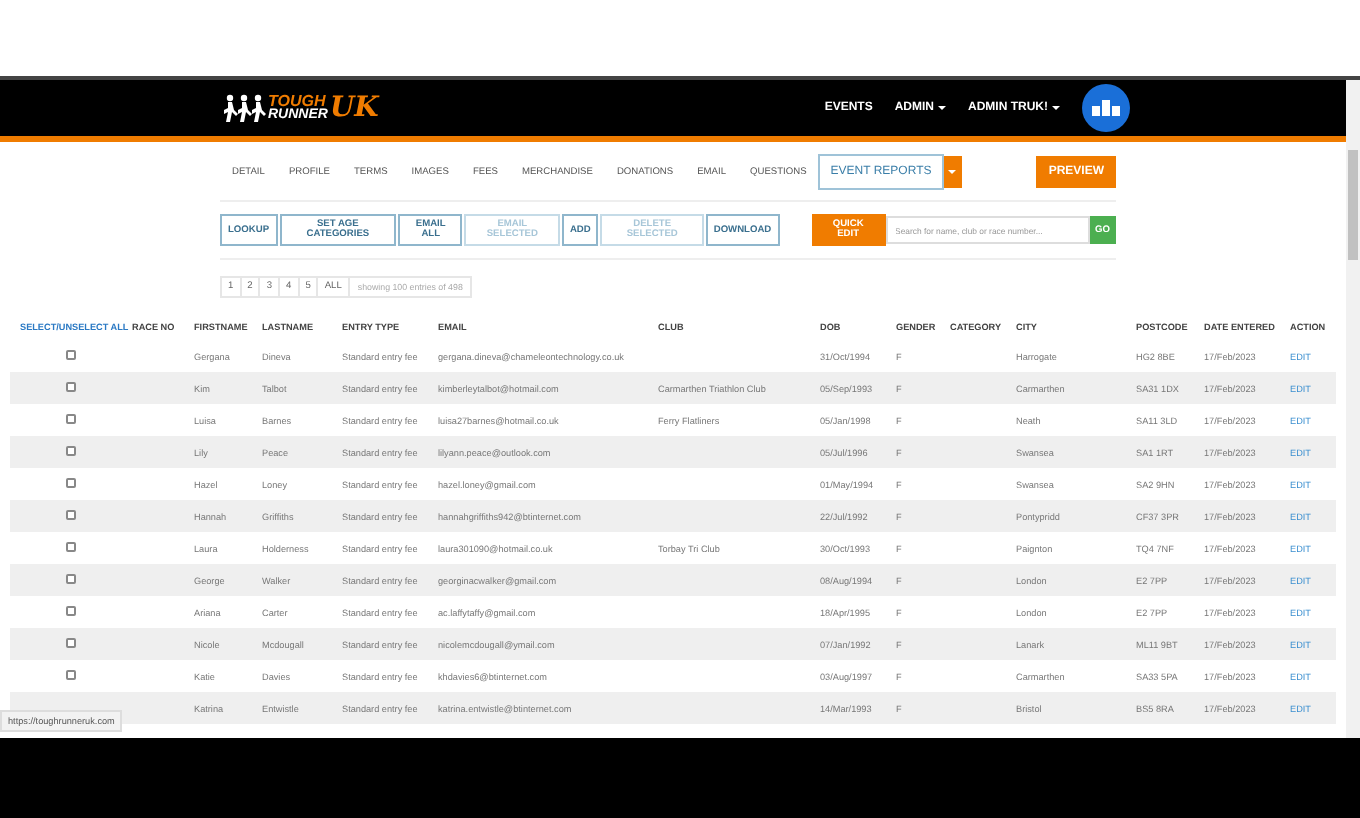  I want to click on runners-icon, so click(244, 108).